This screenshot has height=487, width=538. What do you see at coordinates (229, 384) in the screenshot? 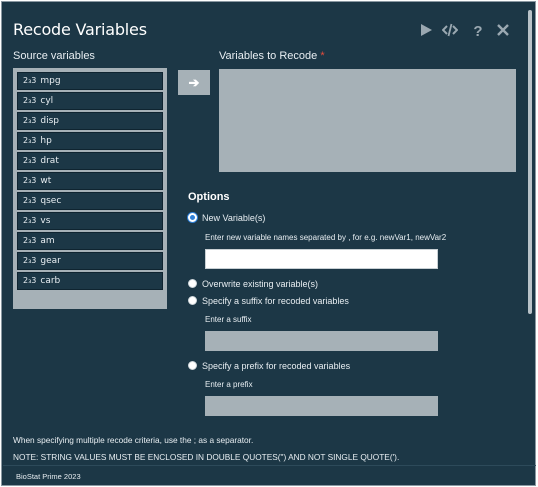
I see `prefix-hint: Enter a prefix` at bounding box center [229, 384].